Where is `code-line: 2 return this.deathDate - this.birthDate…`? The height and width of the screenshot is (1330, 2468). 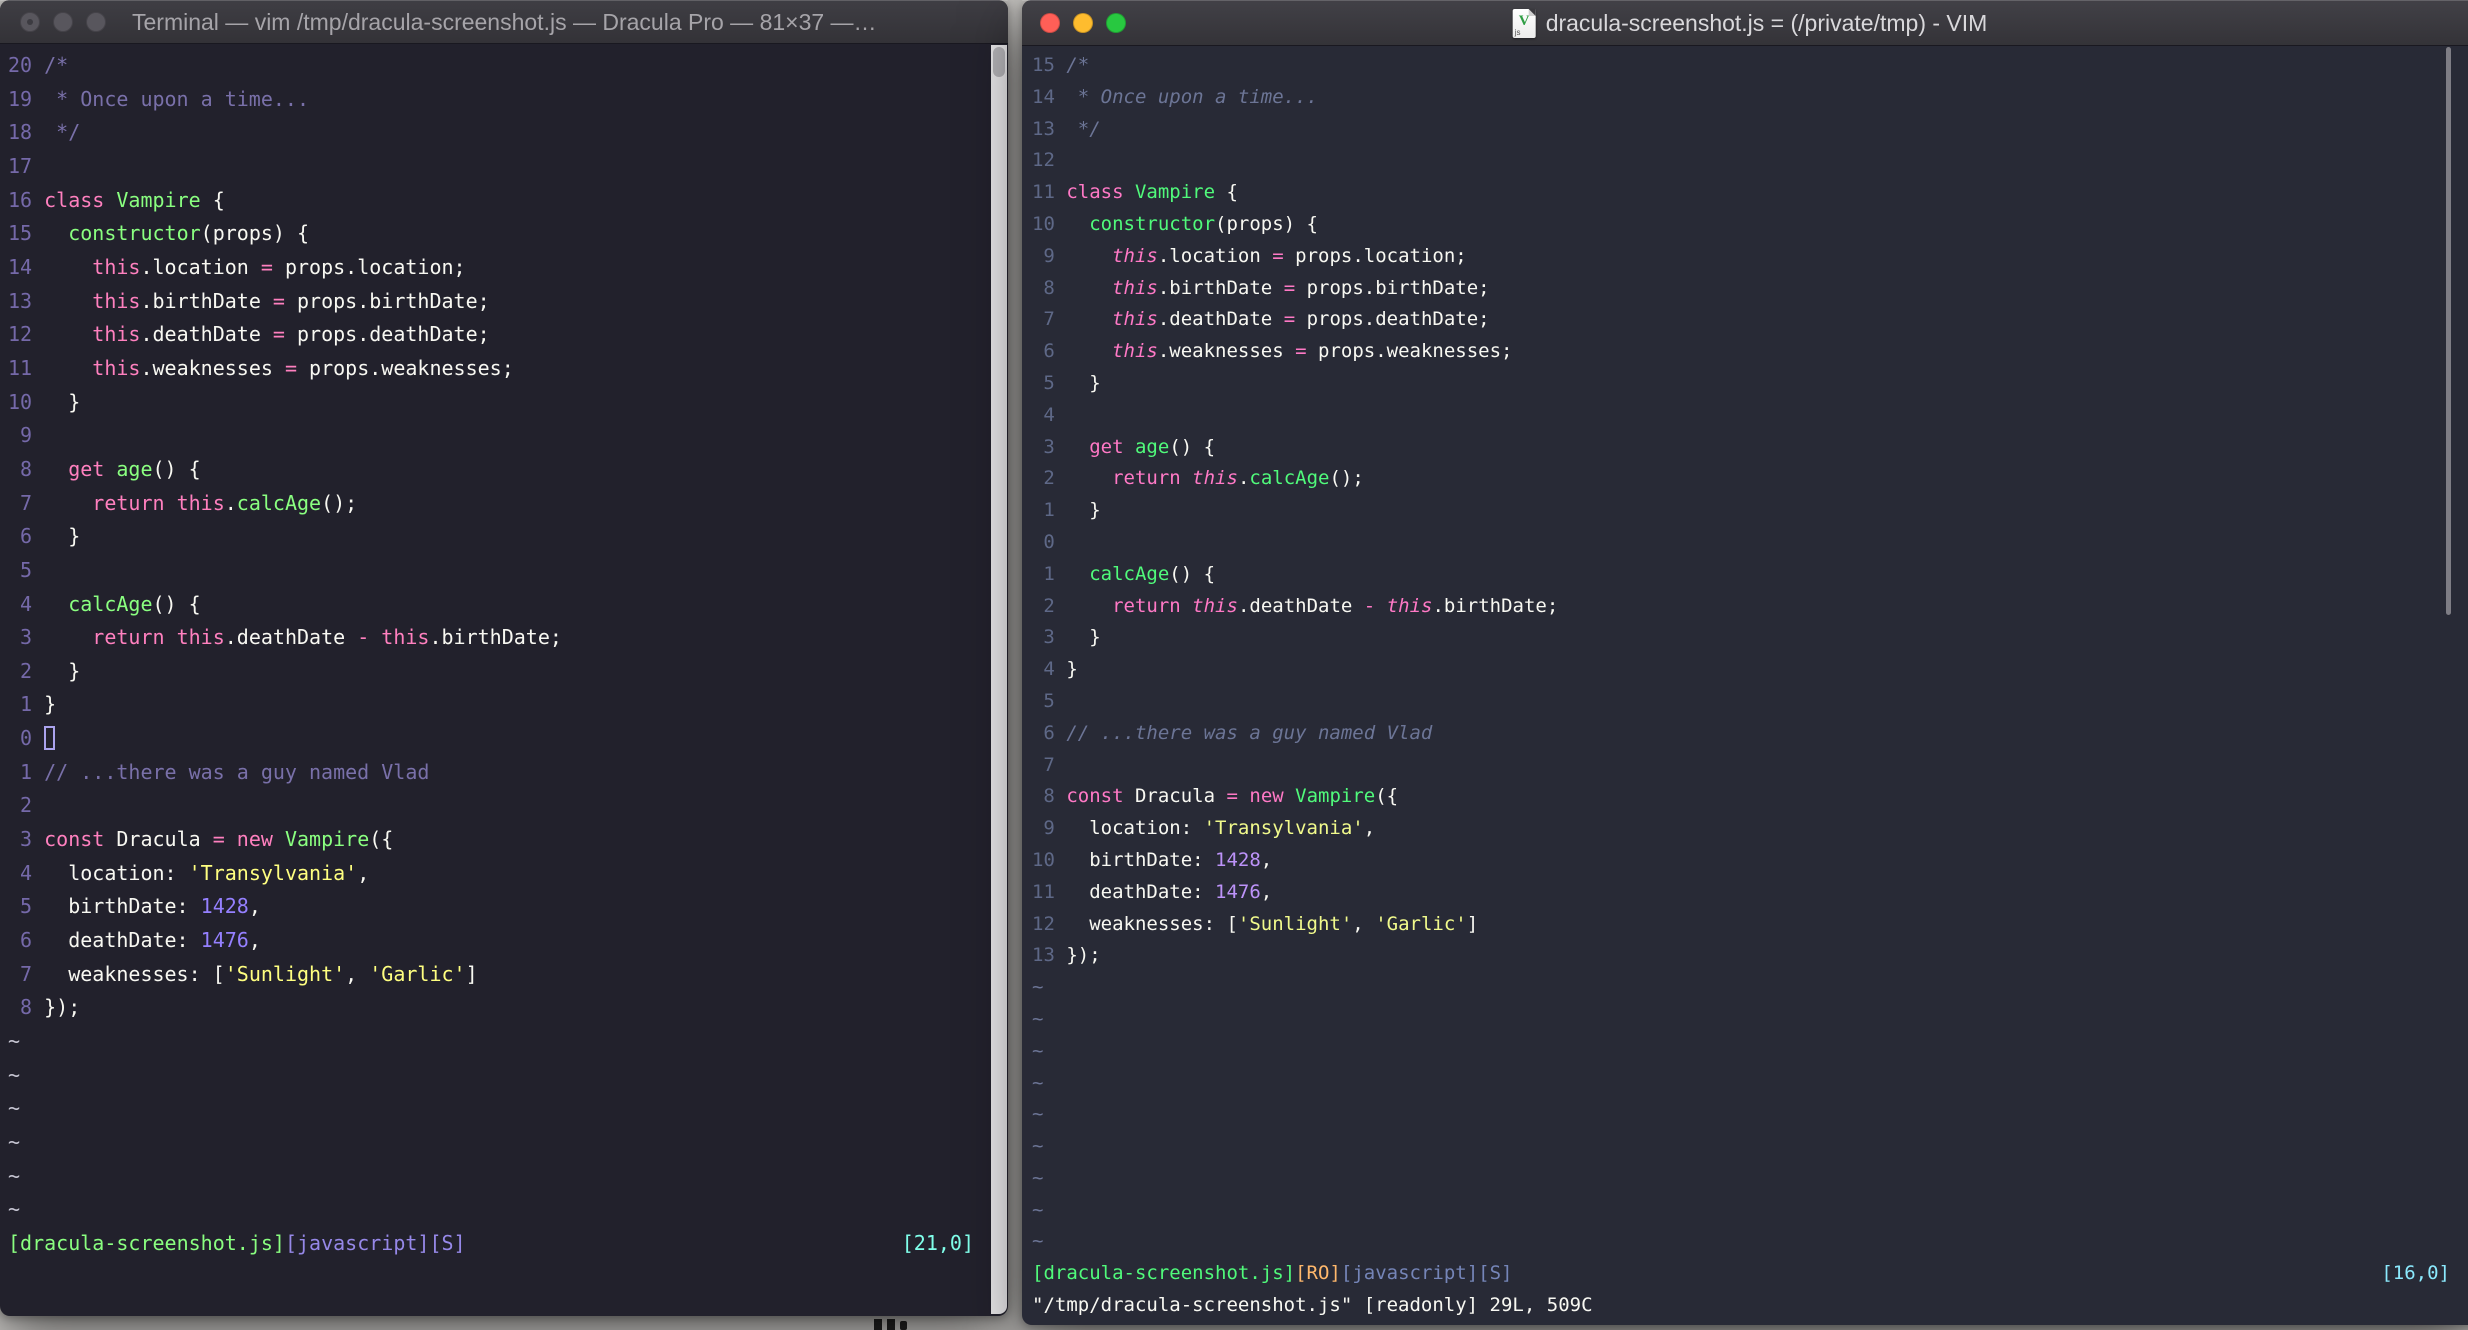
code-line: 2 return this.deathDate - this.birthDate… is located at coordinates (1745, 607).